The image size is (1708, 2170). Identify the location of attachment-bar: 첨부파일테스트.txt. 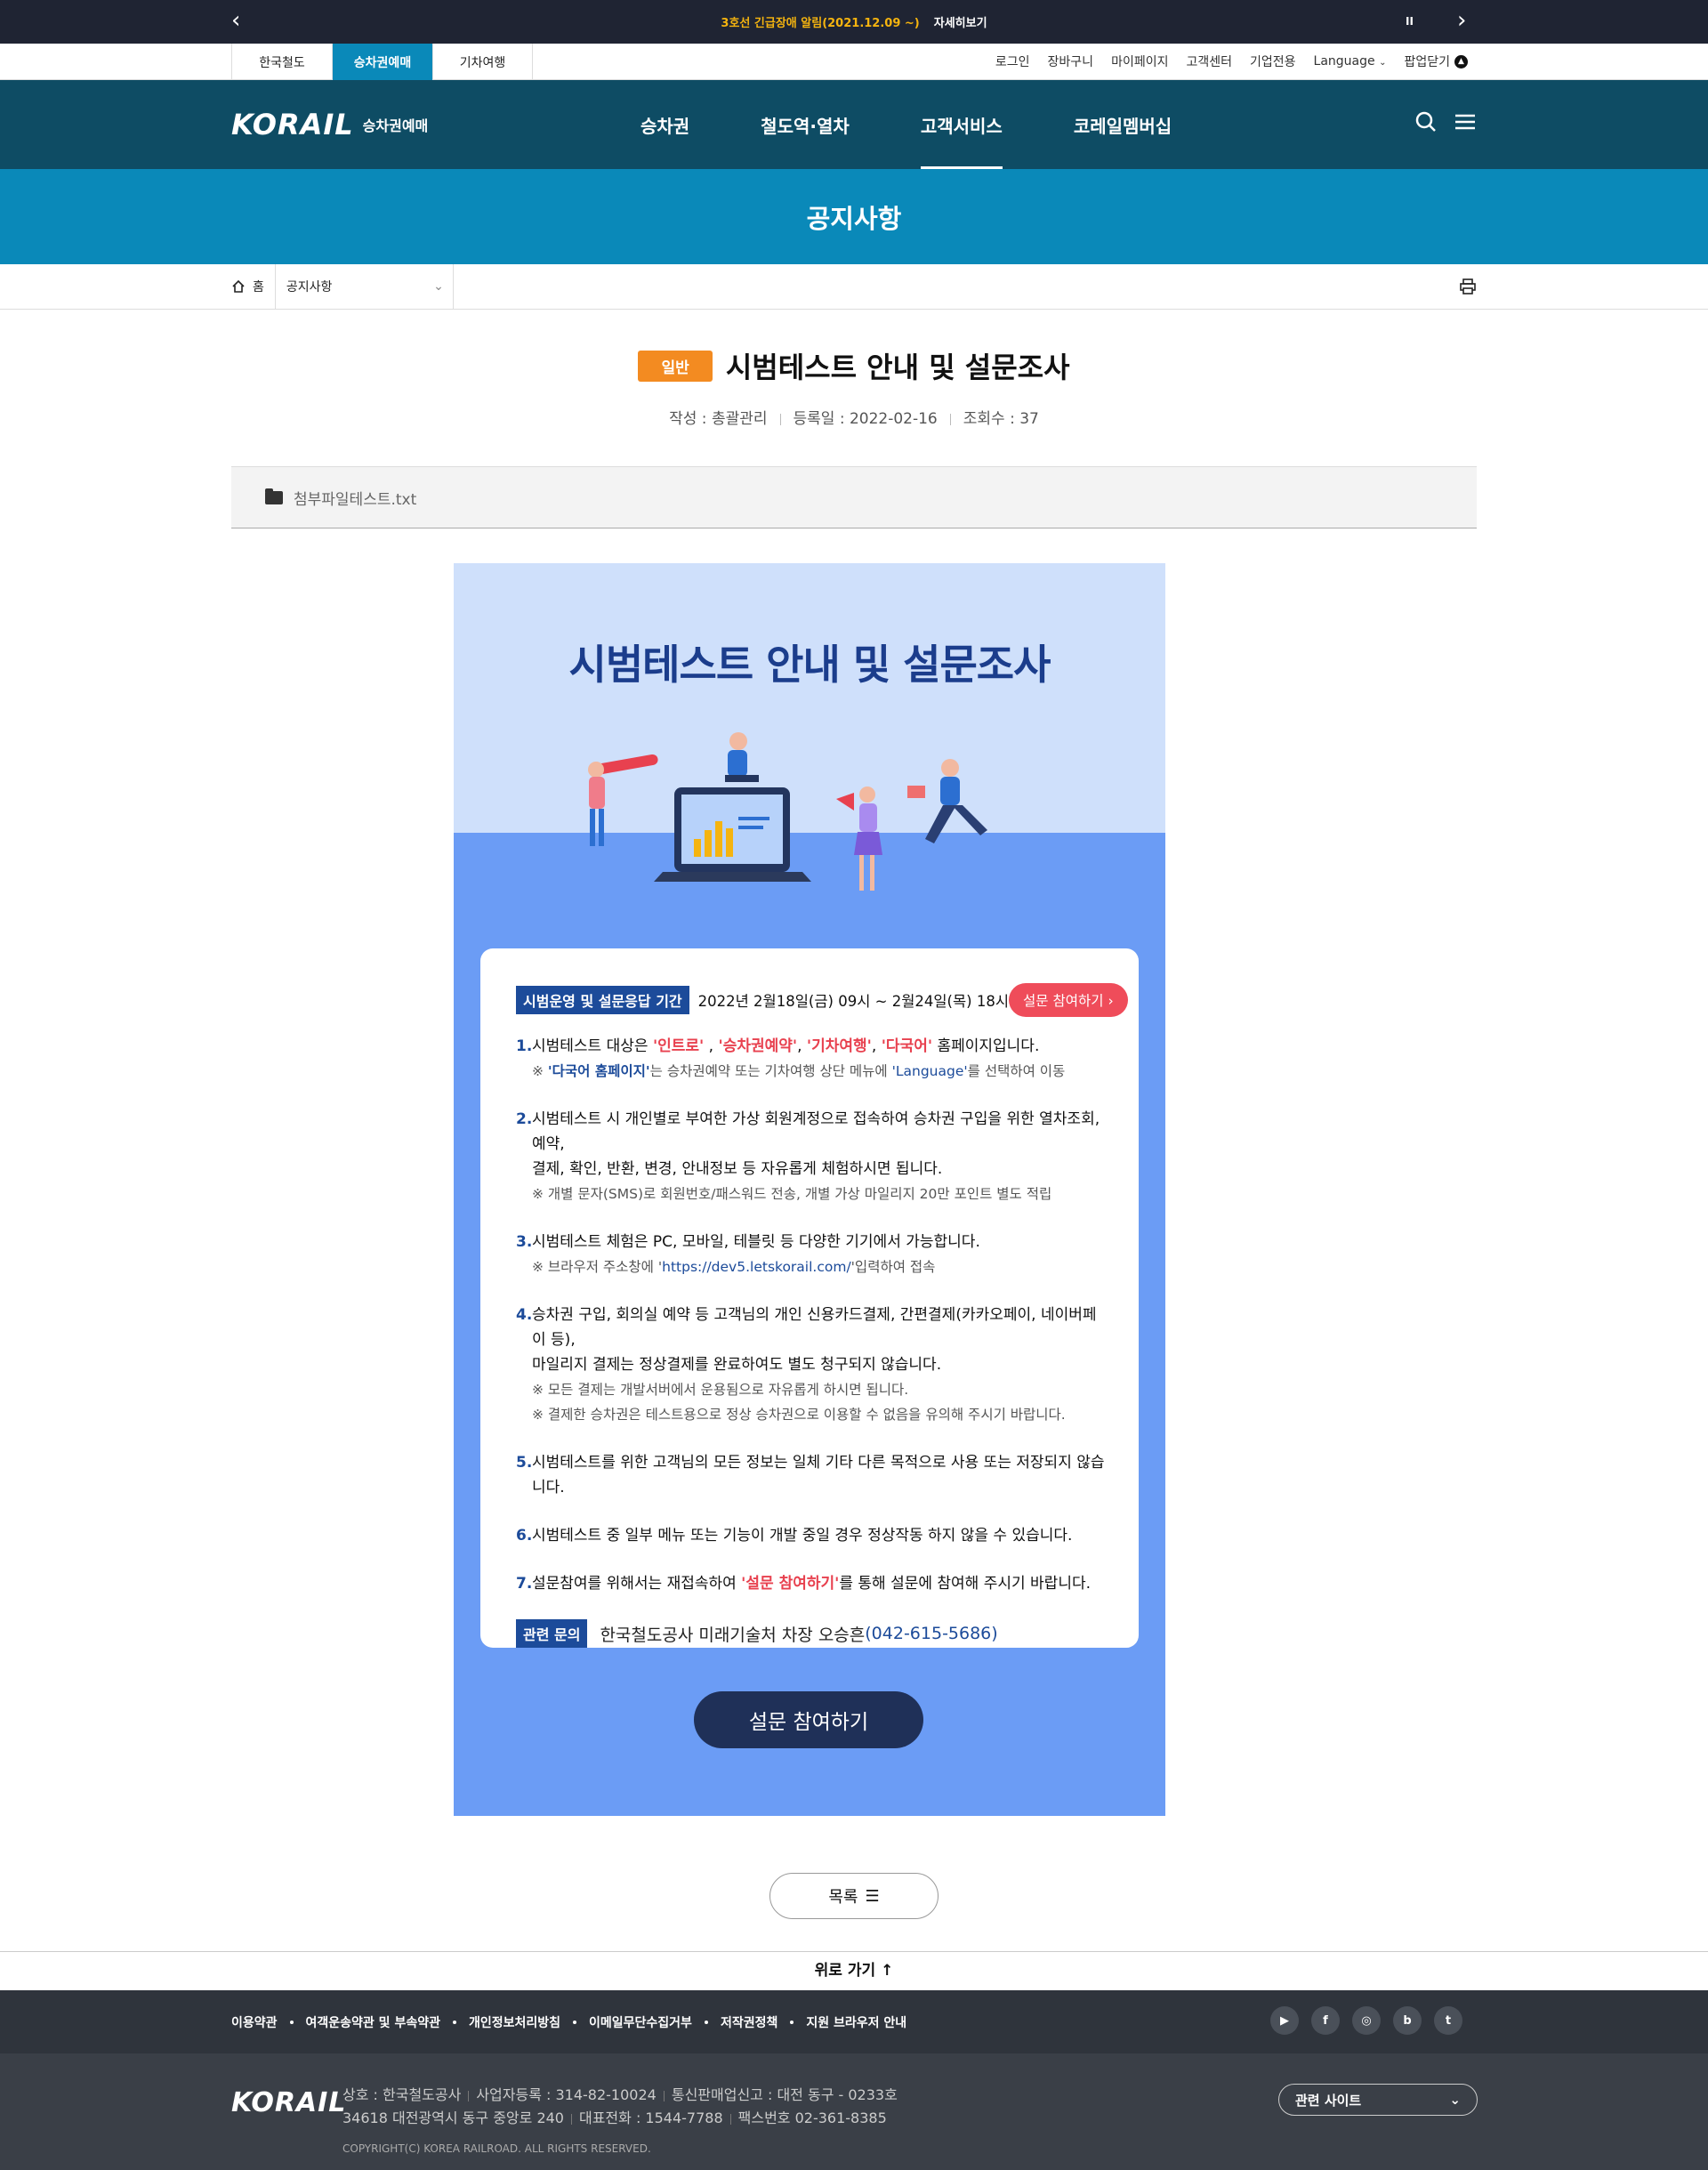
(854, 497).